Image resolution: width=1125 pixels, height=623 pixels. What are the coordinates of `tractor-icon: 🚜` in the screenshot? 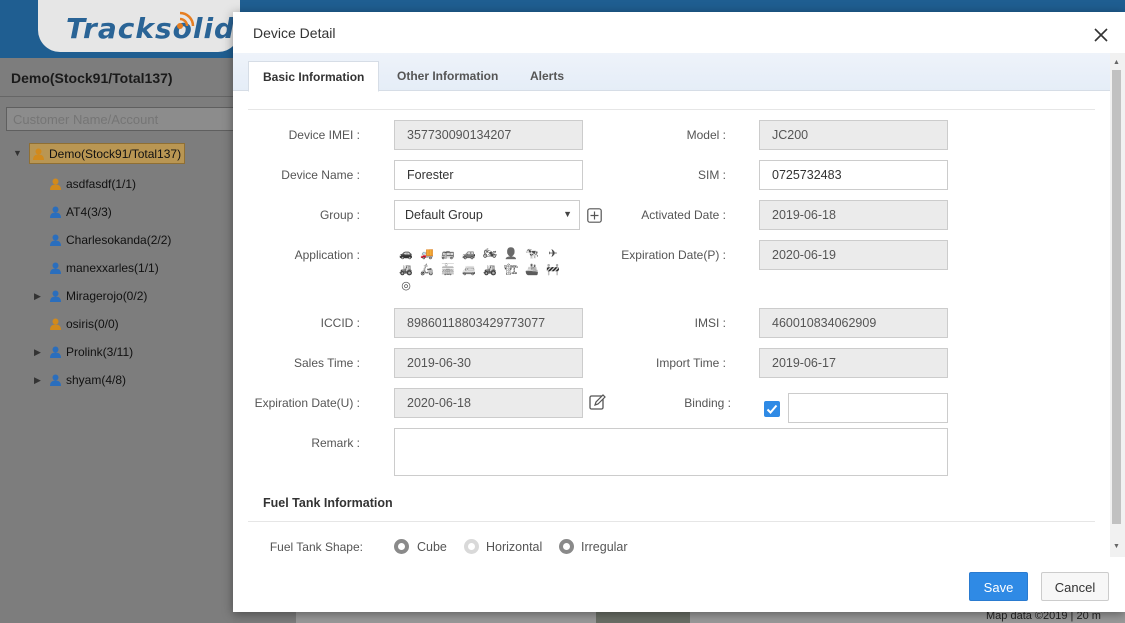 It's located at (490, 270).